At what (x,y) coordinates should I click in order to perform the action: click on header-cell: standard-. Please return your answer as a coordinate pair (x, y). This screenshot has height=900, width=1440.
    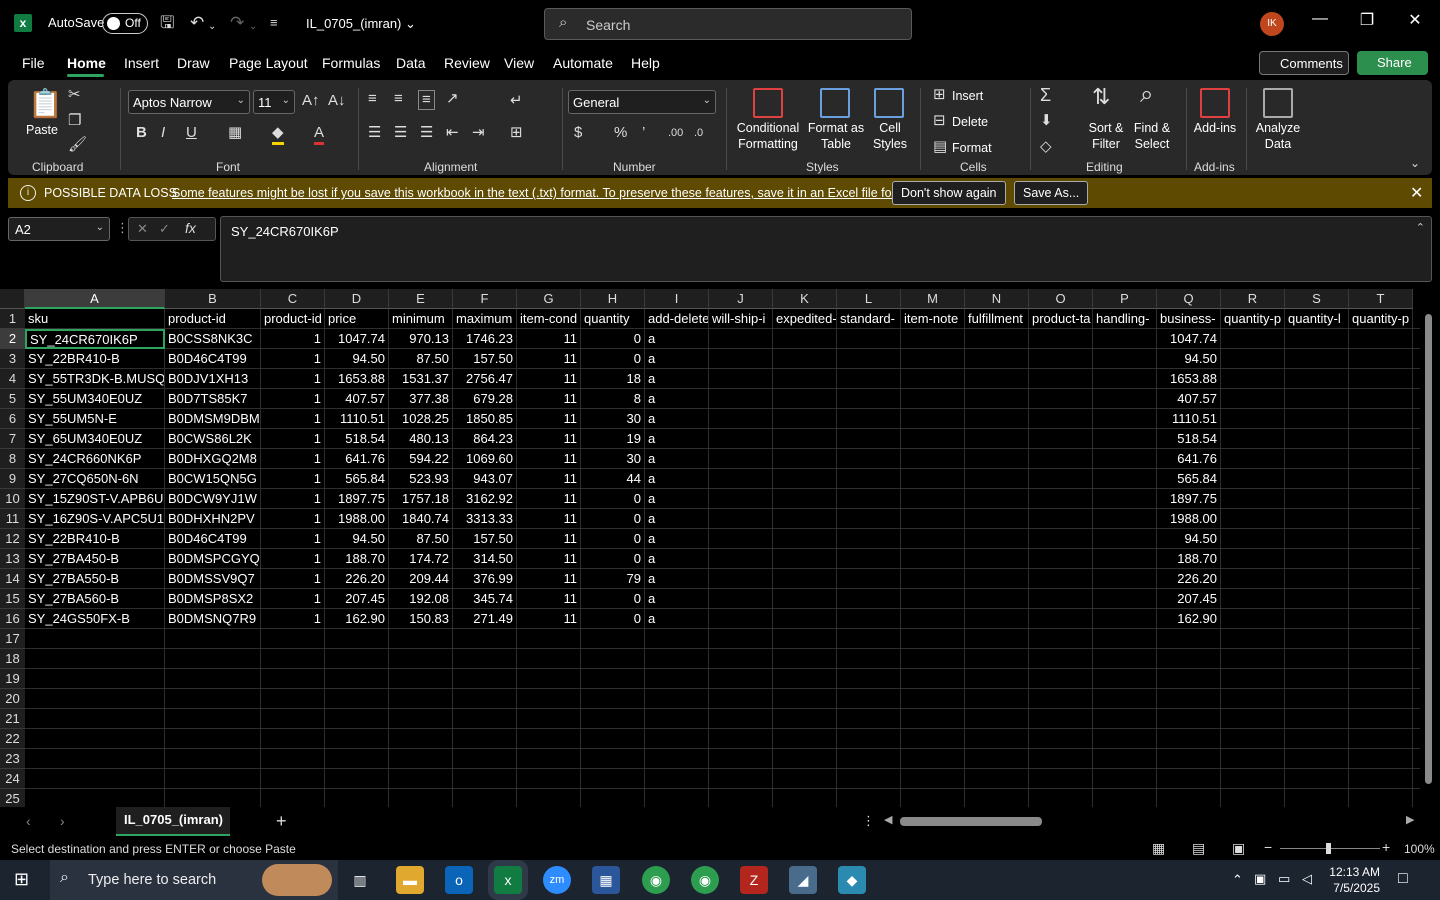
    Looking at the image, I should click on (869, 319).